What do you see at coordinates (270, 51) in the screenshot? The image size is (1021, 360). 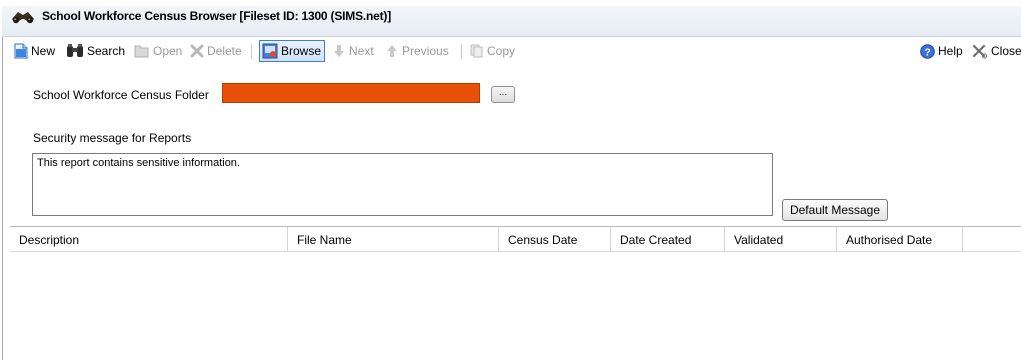 I see `browse-icon` at bounding box center [270, 51].